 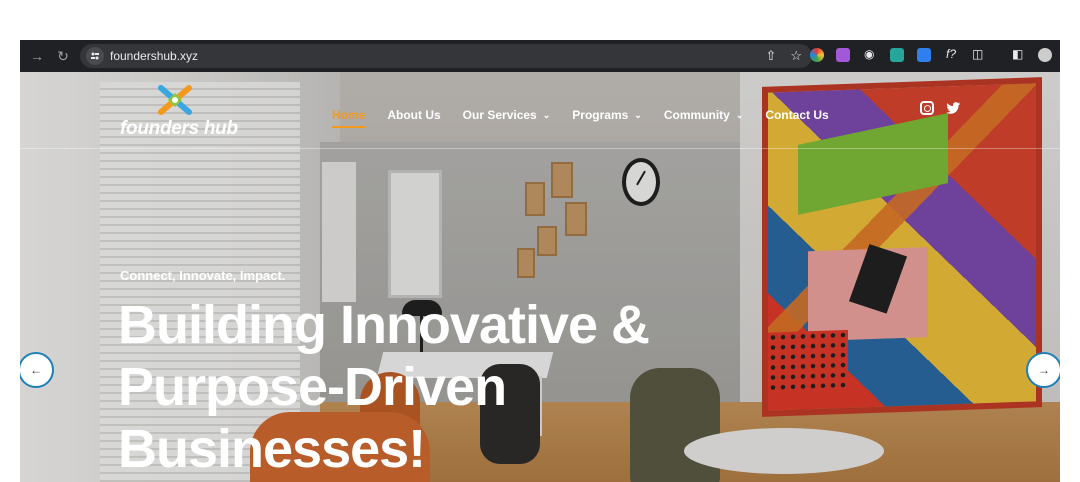 I want to click on nav-contact-us: Contact Us, so click(x=796, y=115).